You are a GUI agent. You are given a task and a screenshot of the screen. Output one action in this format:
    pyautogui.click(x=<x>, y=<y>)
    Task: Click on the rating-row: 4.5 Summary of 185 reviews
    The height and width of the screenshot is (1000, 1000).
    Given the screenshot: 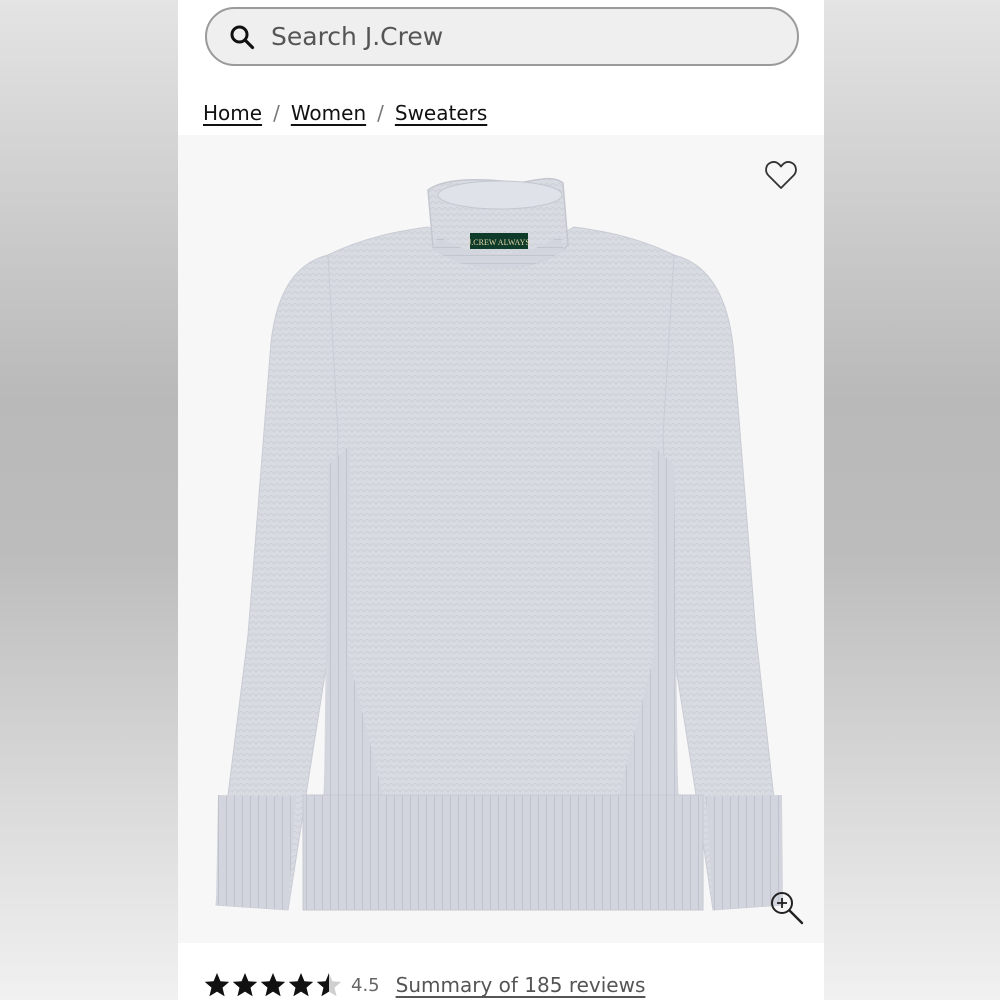 What is the action you would take?
    pyautogui.click(x=424, y=984)
    